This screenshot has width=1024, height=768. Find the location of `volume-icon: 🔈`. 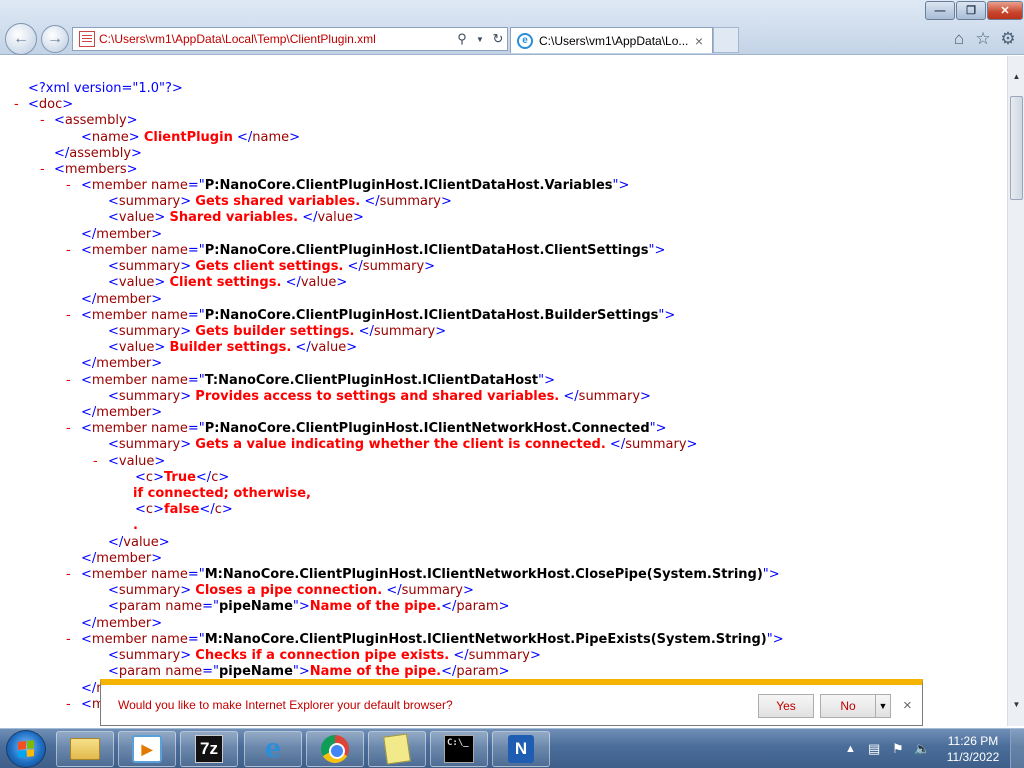

volume-icon: 🔈 is located at coordinates (922, 748).